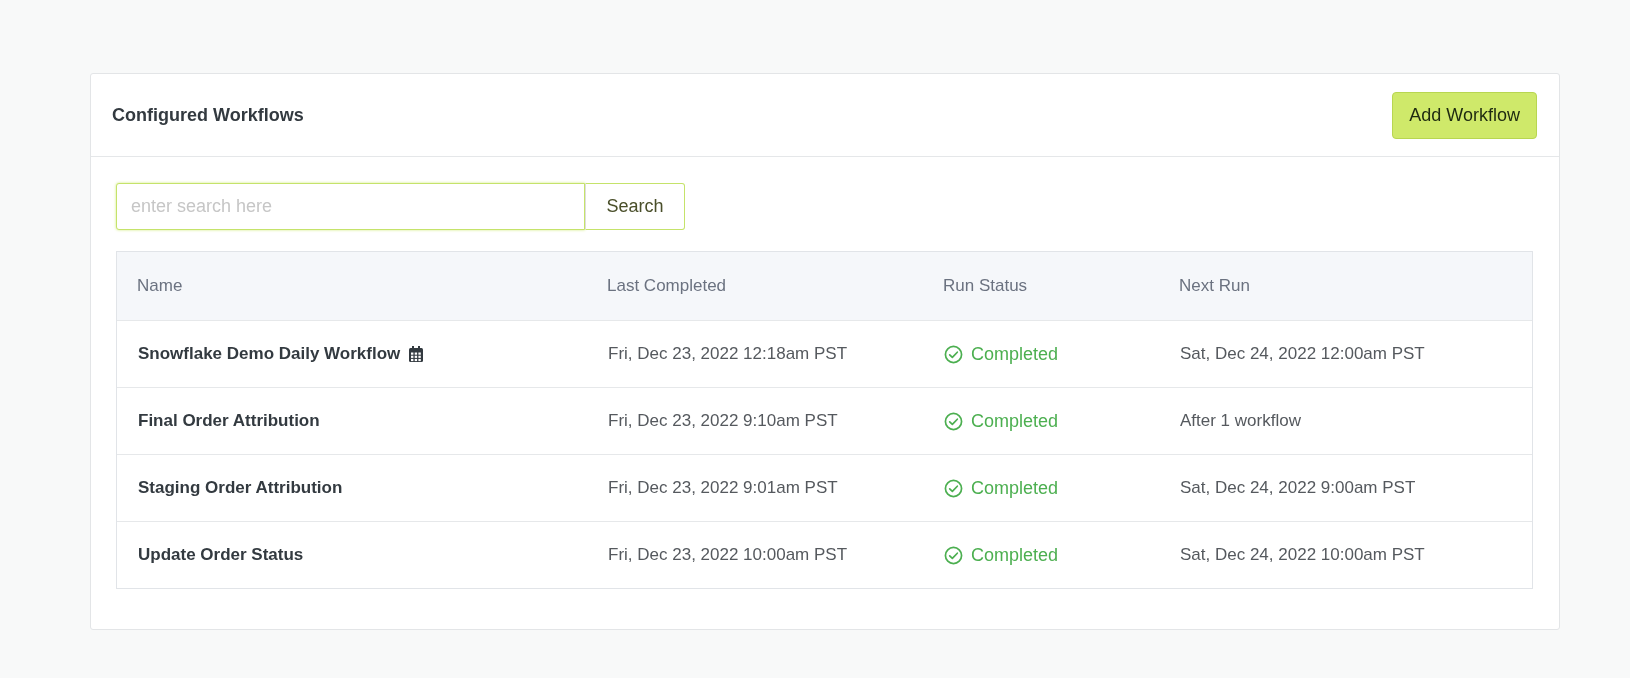 Image resolution: width=1630 pixels, height=678 pixels. What do you see at coordinates (1214, 286) in the screenshot?
I see `column-header: Next Run` at bounding box center [1214, 286].